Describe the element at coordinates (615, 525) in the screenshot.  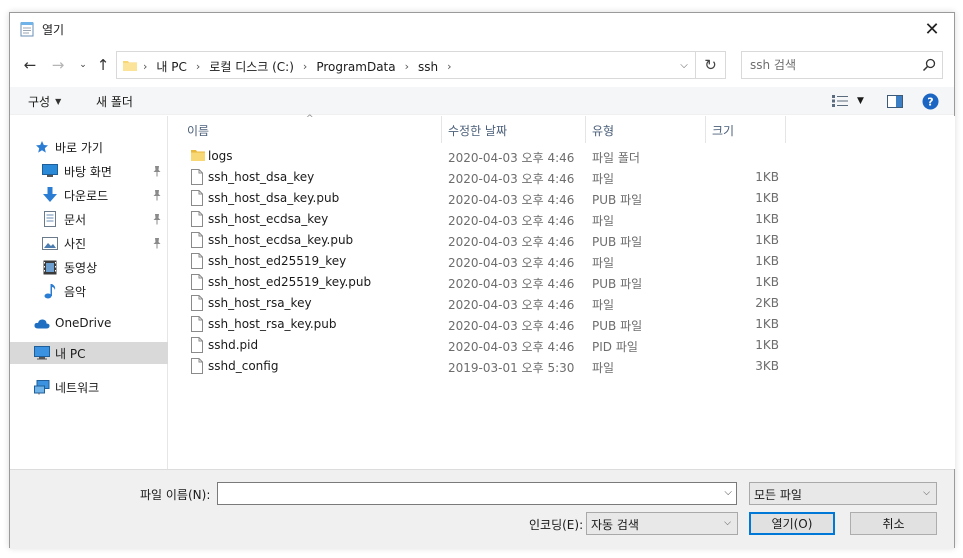
I see `encoding-value: 자동 검색` at that location.